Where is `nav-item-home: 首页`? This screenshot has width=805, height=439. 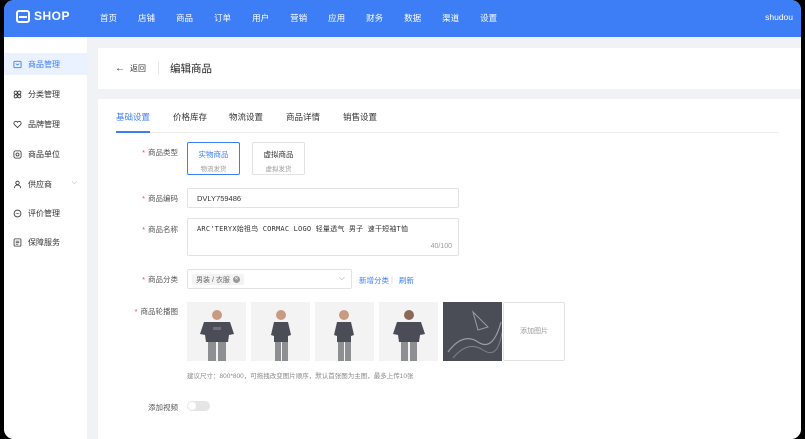
nav-item-home: 首页 is located at coordinates (108, 18).